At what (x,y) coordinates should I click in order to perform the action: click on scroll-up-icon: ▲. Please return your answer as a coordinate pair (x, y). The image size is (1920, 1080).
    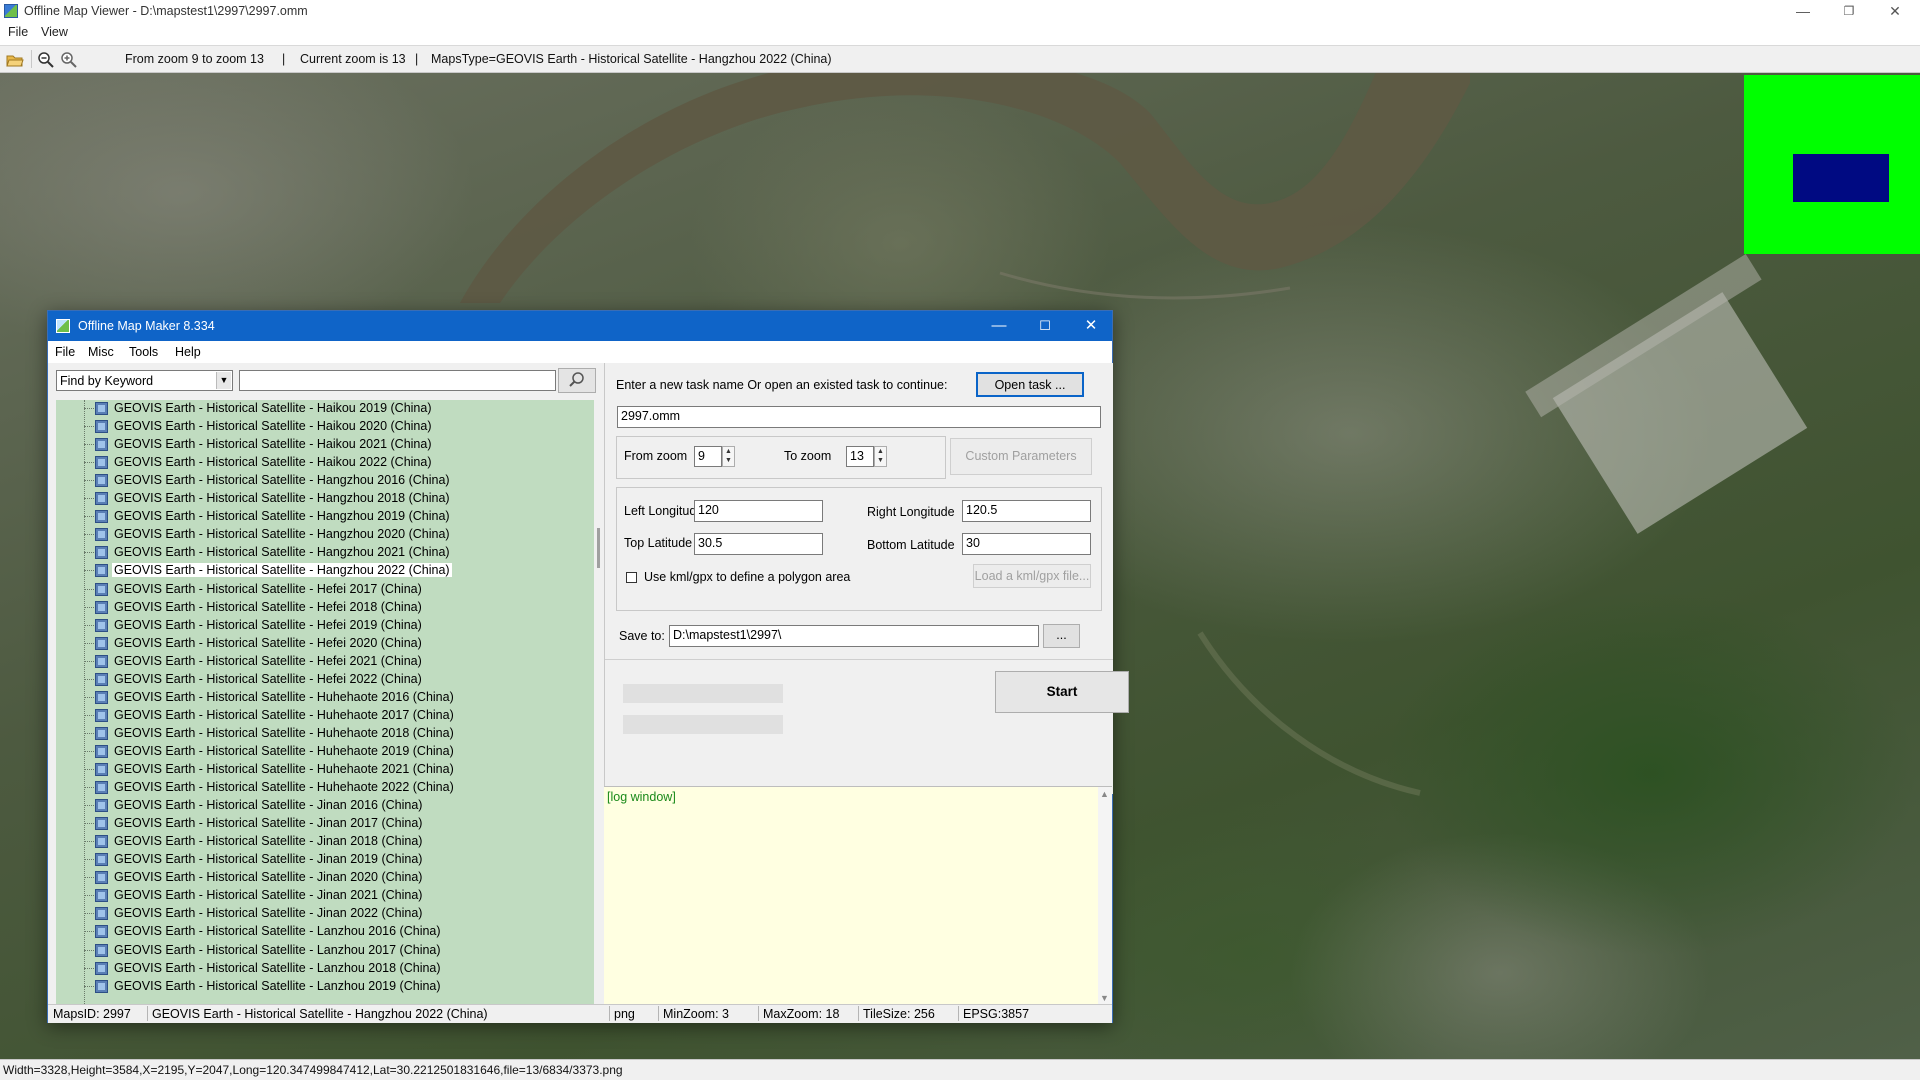
    Looking at the image, I should click on (1104, 794).